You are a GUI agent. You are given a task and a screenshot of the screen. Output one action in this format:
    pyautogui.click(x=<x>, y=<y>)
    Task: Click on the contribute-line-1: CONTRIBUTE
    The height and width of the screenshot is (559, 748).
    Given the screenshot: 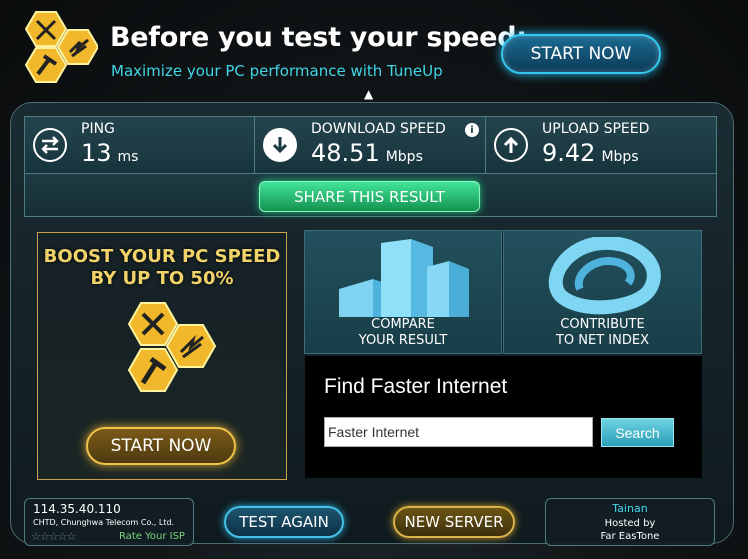 What is the action you would take?
    pyautogui.click(x=602, y=324)
    